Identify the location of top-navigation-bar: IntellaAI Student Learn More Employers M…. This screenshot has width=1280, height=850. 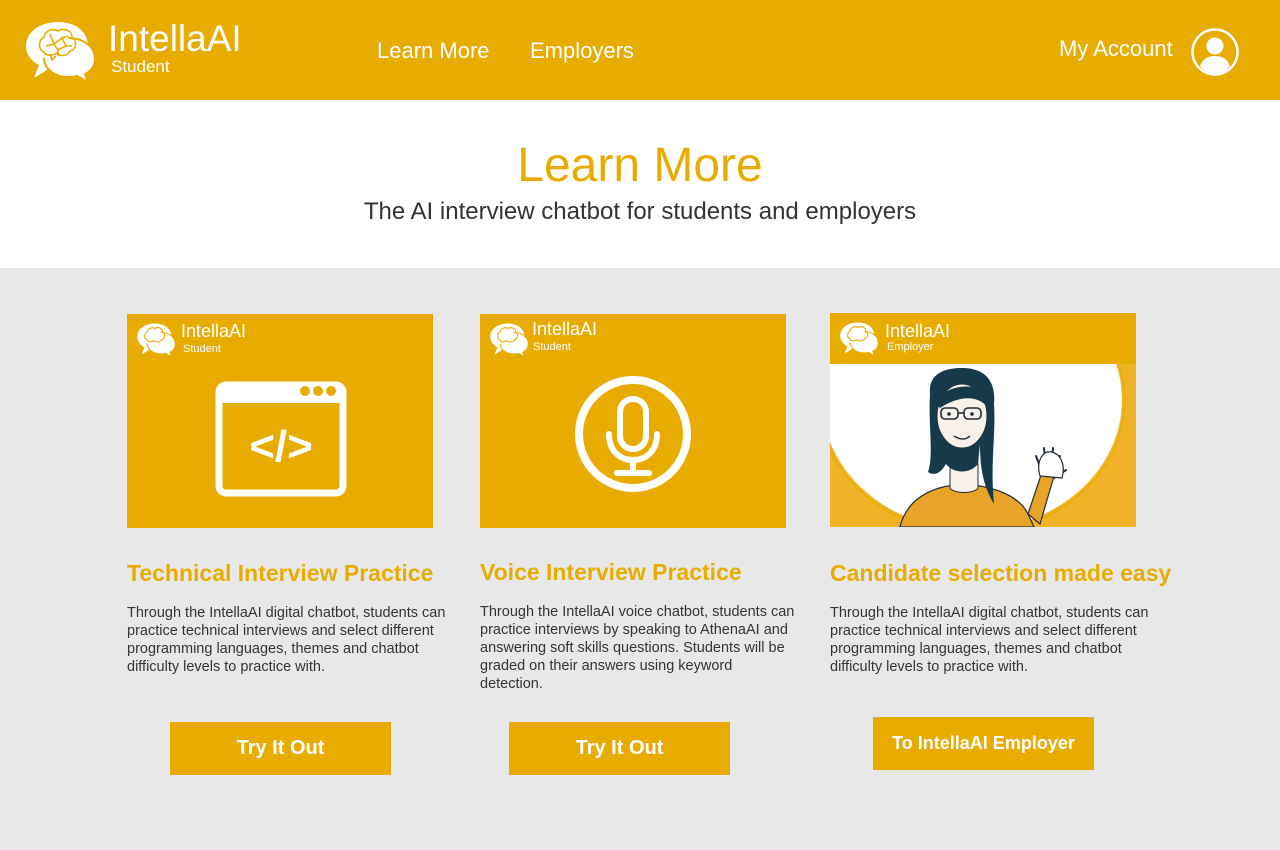
(640, 50).